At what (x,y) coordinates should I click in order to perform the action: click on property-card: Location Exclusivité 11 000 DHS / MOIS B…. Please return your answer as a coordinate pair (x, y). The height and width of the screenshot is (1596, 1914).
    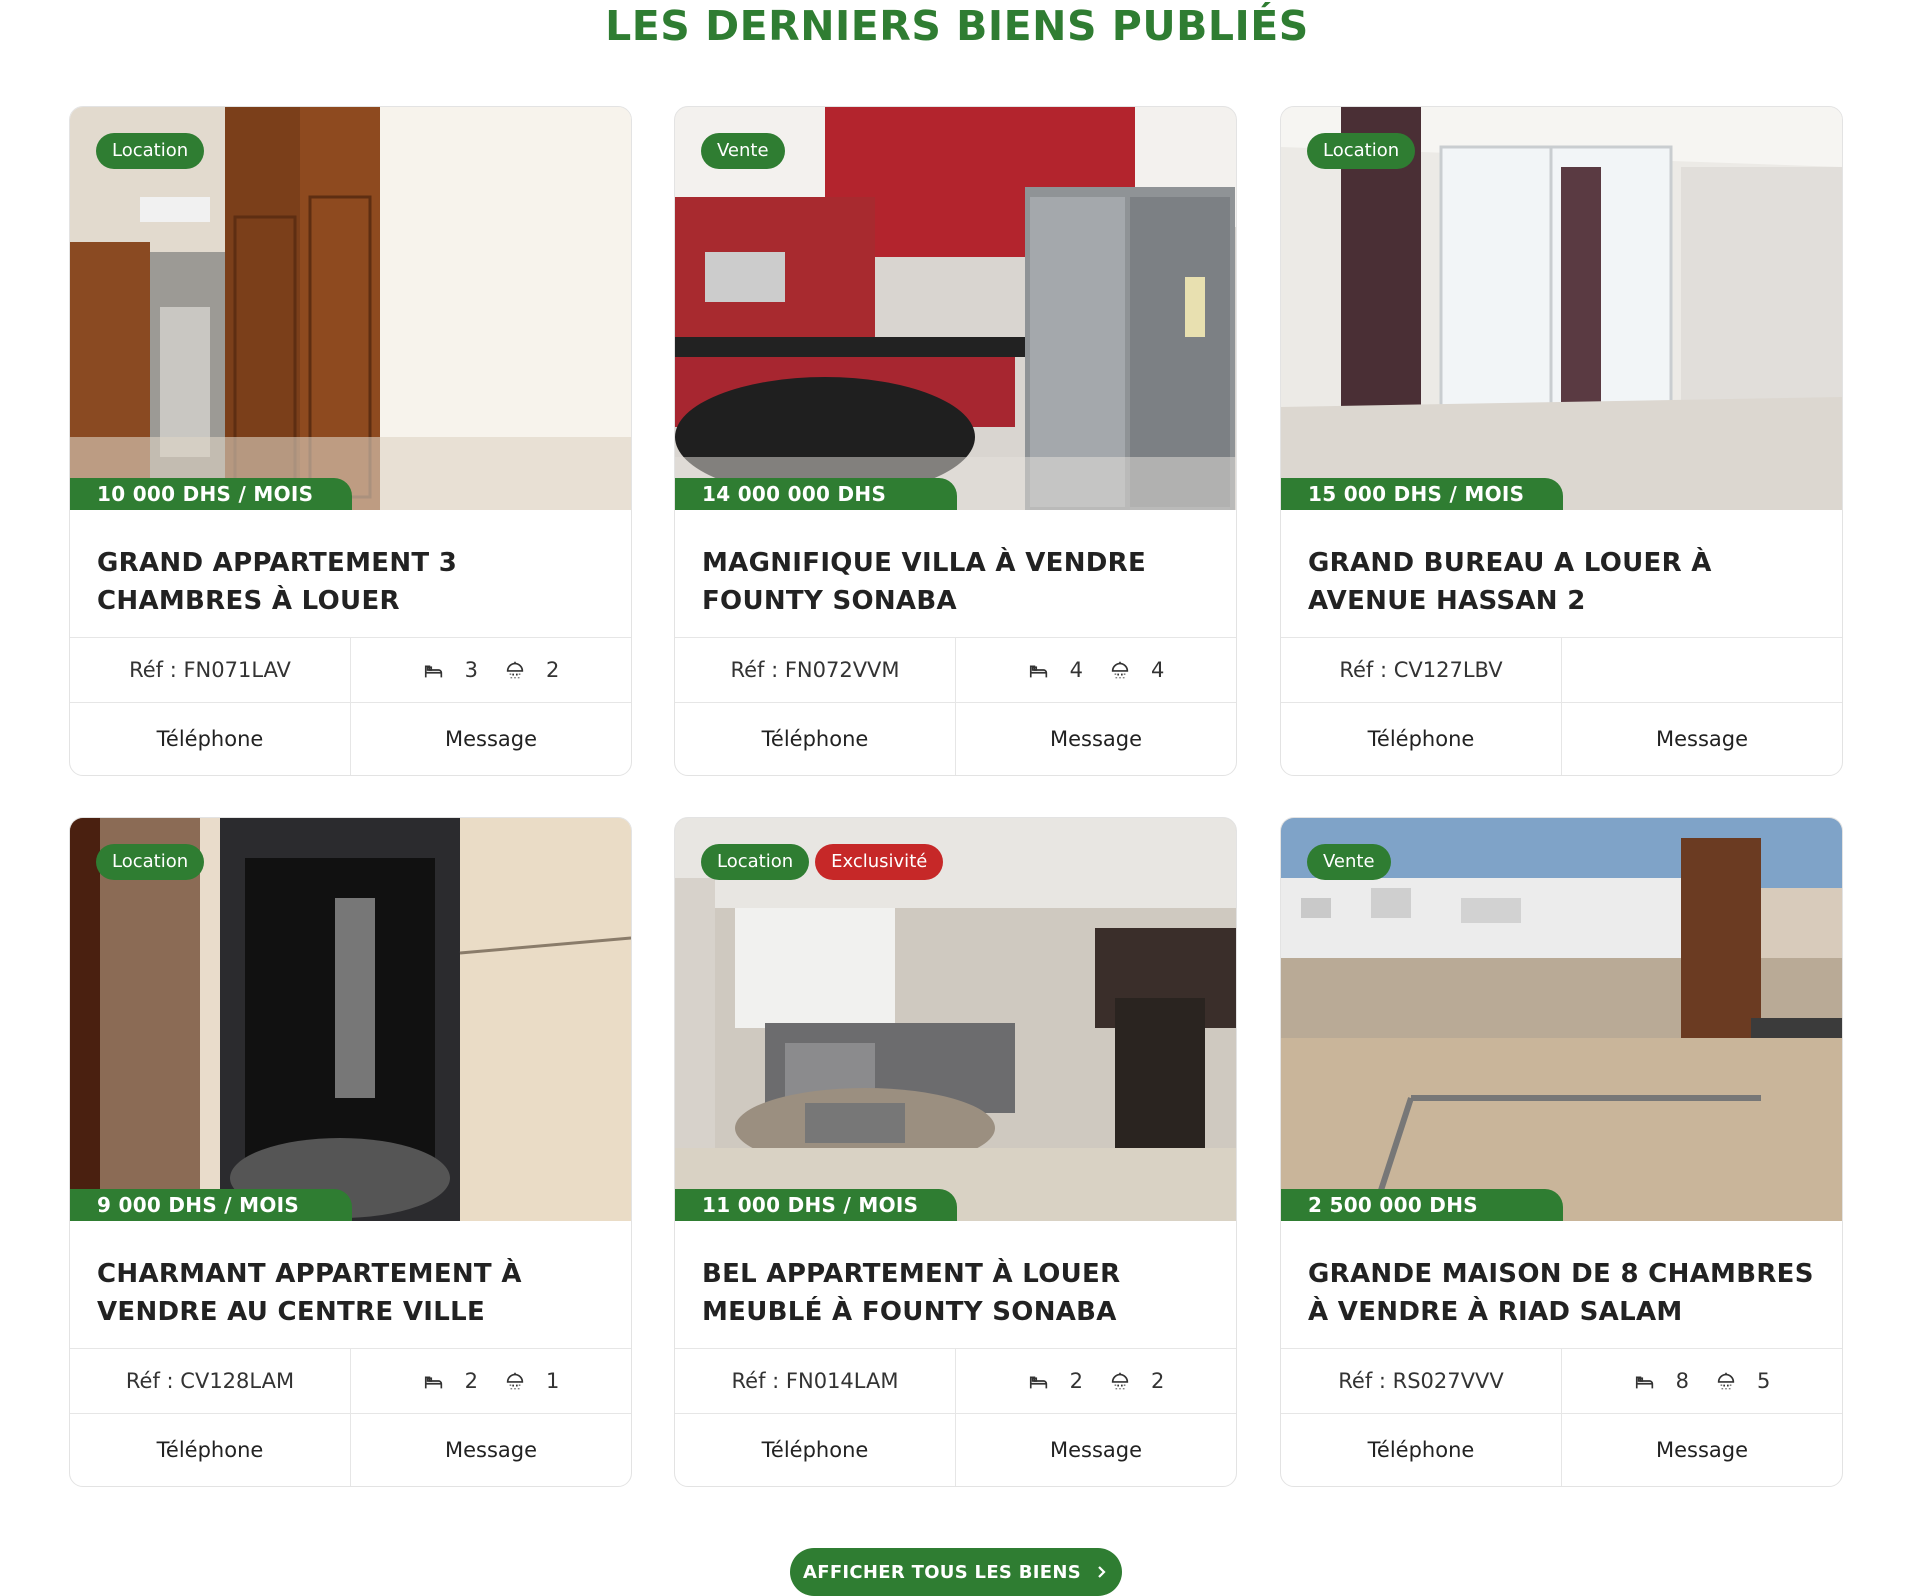
    Looking at the image, I should click on (955, 1152).